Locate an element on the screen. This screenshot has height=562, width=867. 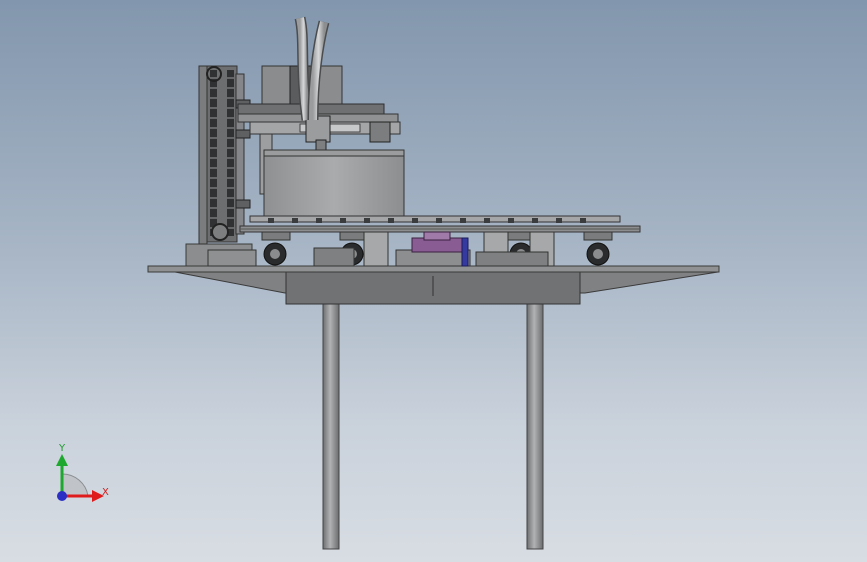
z-axis-origin-icon is located at coordinates (62, 496).